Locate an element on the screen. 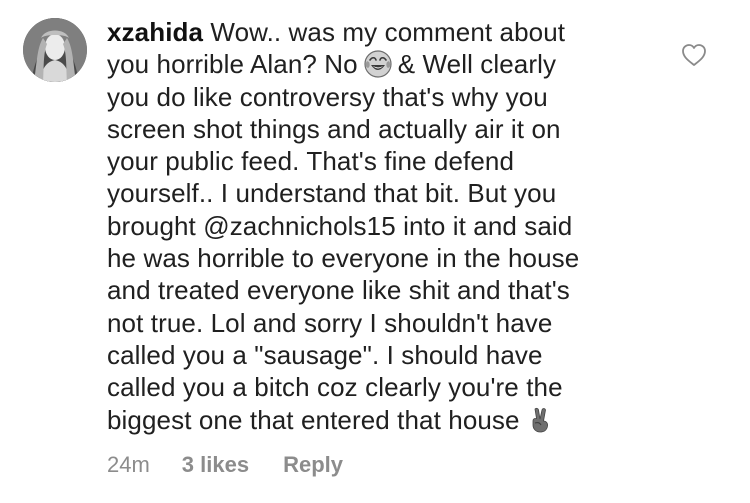 This screenshot has width=750, height=503. avatar-photo-icon is located at coordinates (55, 50).